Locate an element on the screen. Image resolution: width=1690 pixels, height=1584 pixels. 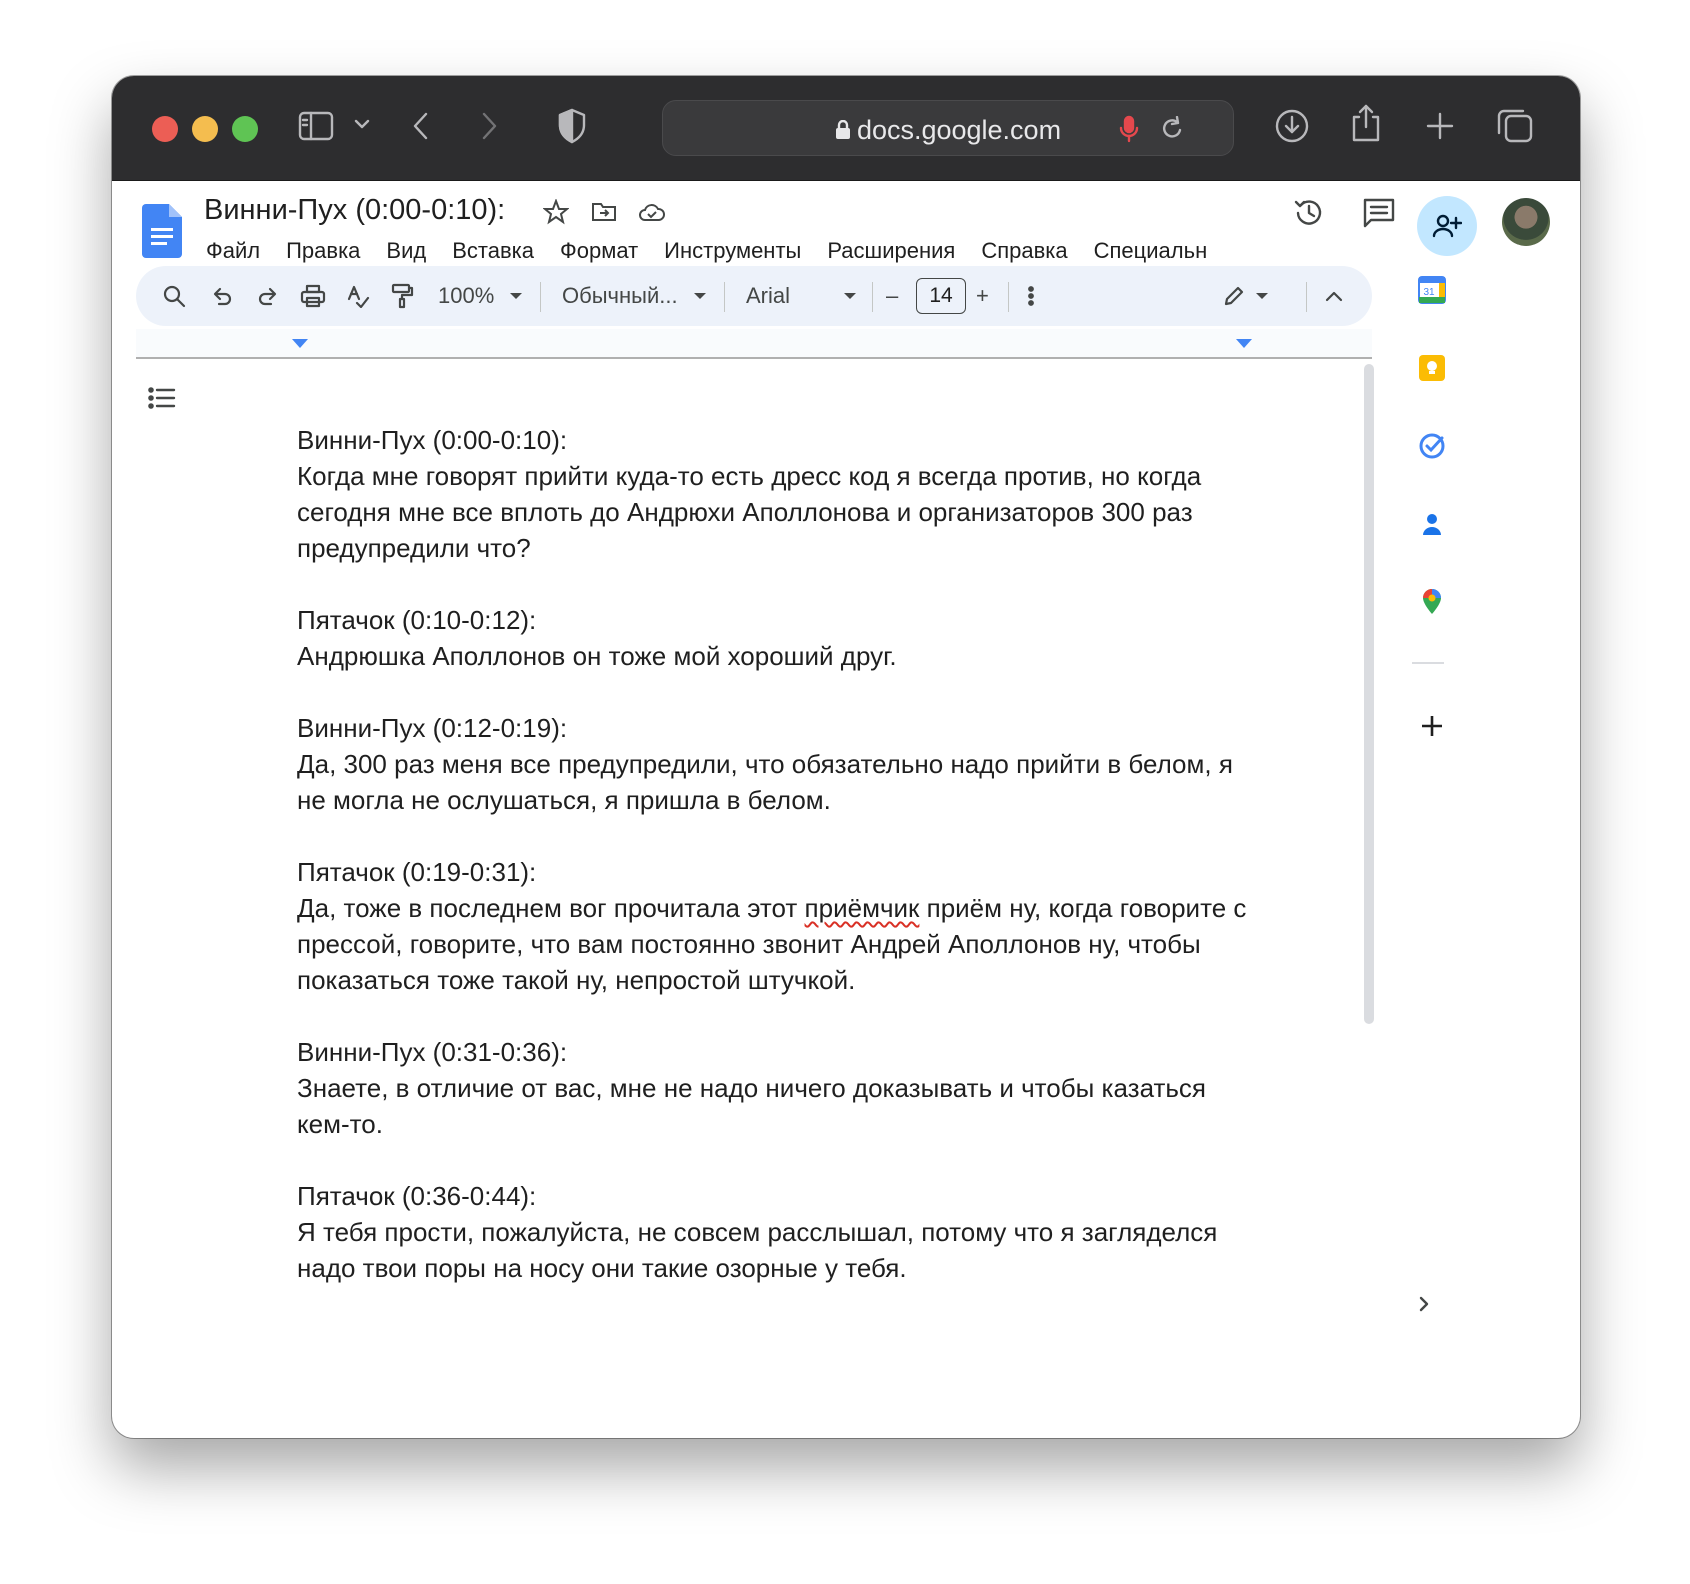
speaker-line: Пятачок (0:10-0:12): is located at coordinates (417, 620).